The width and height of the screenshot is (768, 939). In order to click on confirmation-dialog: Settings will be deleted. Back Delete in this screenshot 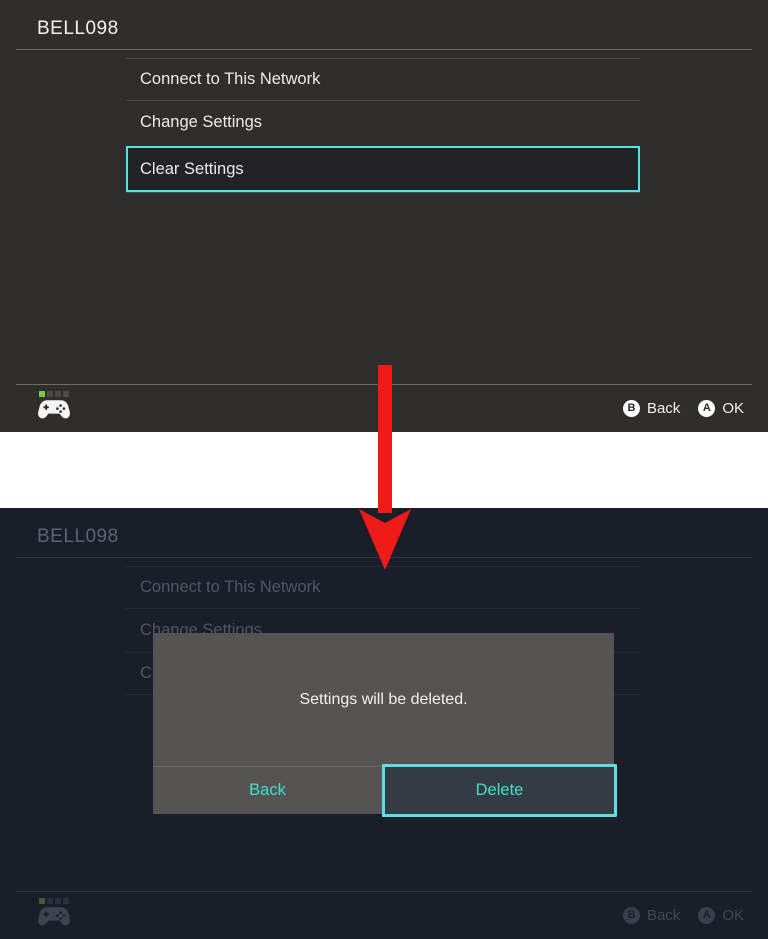, I will do `click(385, 725)`.